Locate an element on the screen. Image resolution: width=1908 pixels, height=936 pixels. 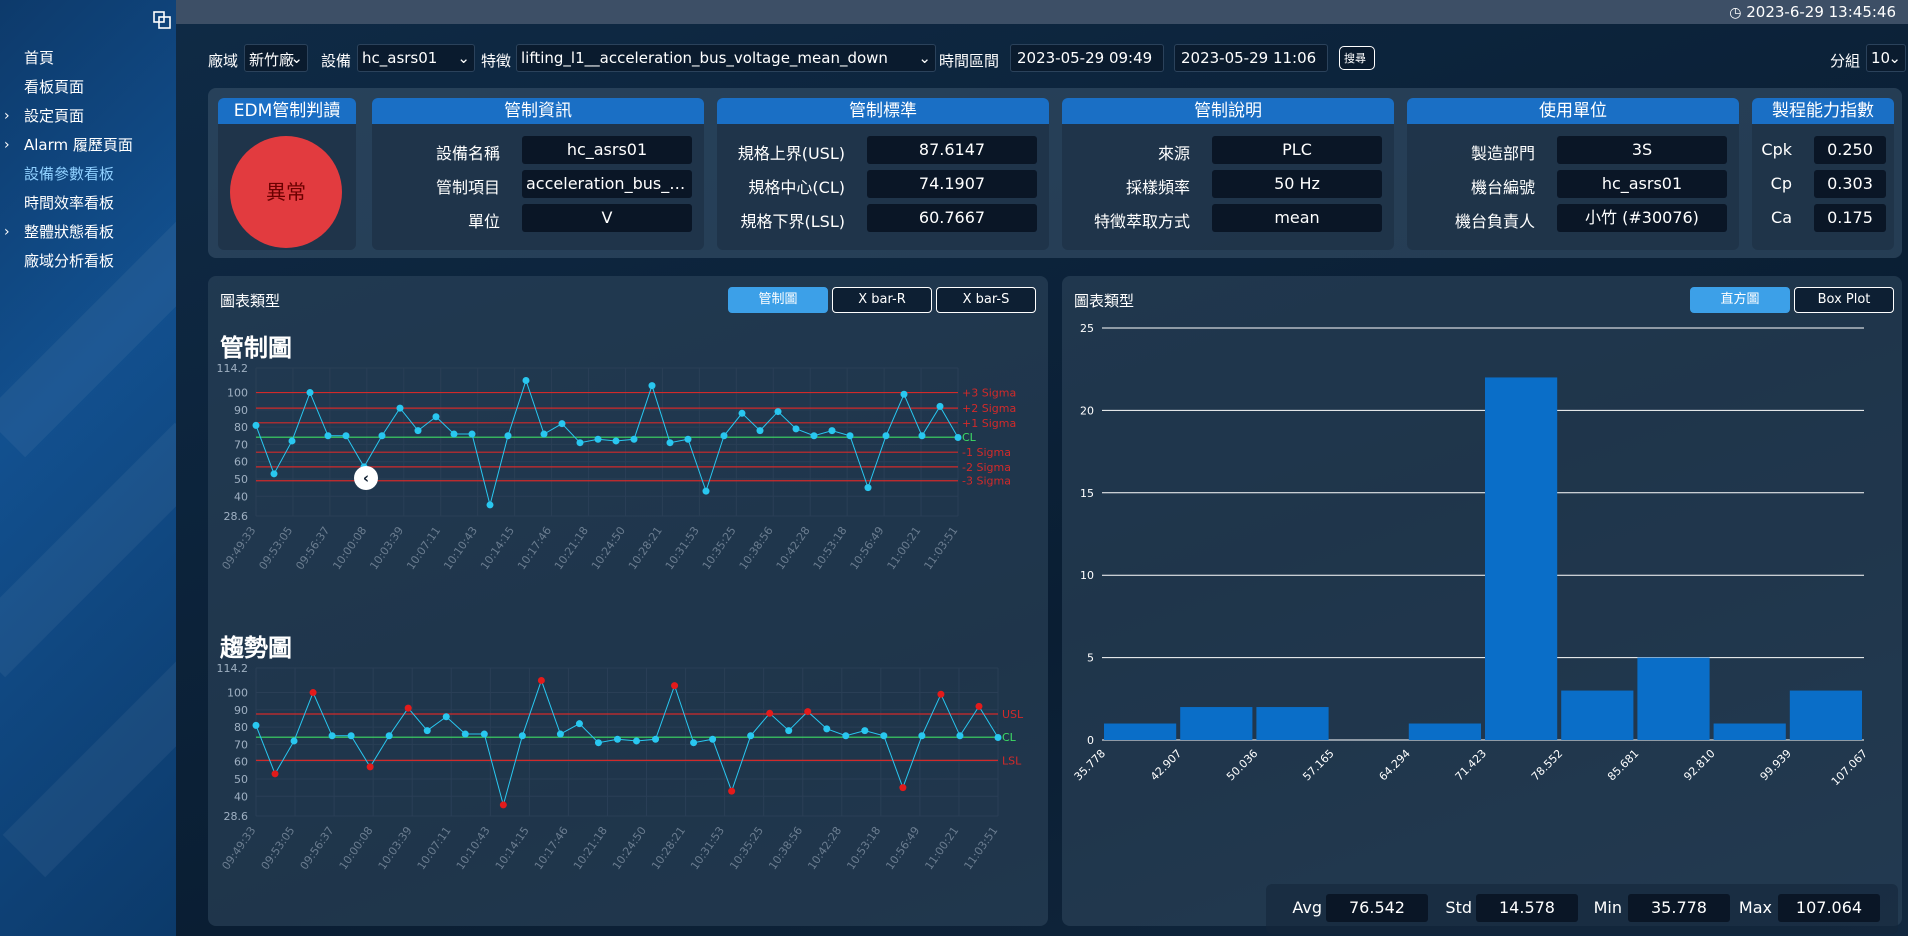
sidebar-item: 看板頁面 is located at coordinates (88, 87).